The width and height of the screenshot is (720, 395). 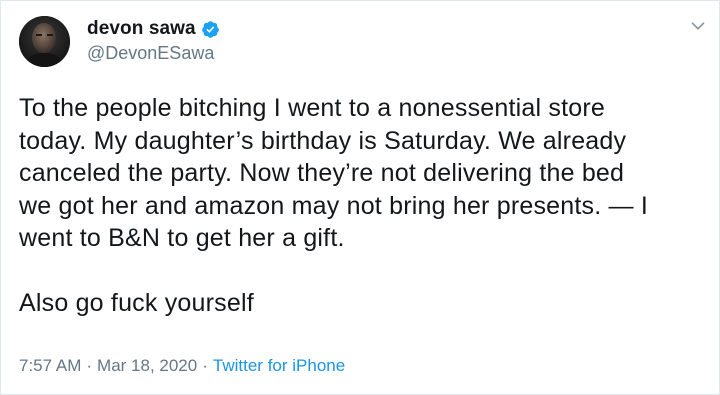 I want to click on author-block: devon sawa @DevonESawa, so click(x=153, y=40).